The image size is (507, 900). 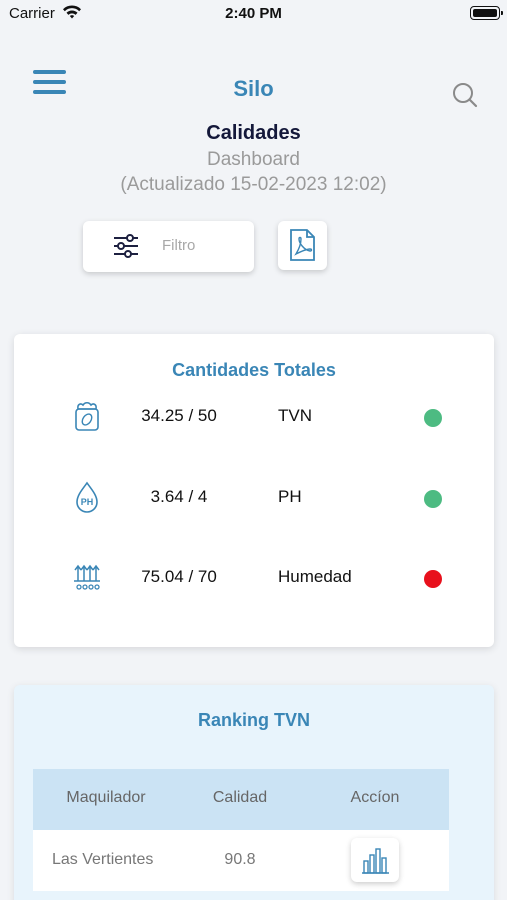 I want to click on maquilador-cell: Las Vertientes, so click(x=103, y=859).